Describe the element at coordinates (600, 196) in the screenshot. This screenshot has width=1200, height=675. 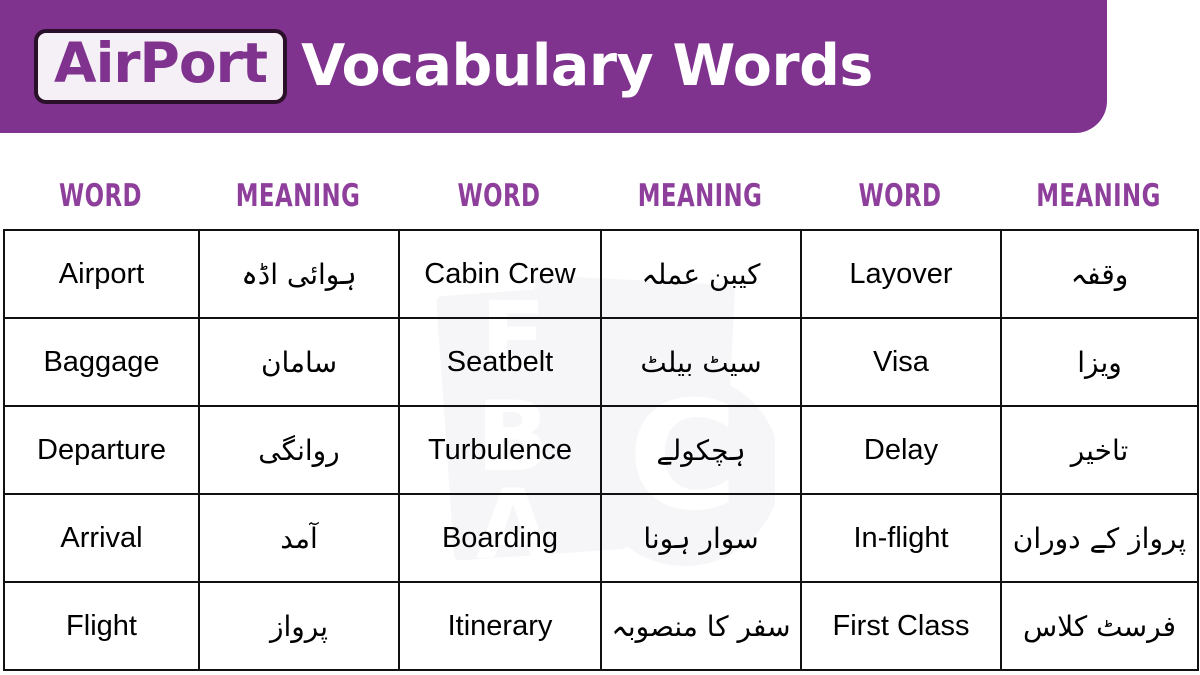
I see `table-column-headers: WORD MEANING WORD MEANING WORD MEANING` at that location.